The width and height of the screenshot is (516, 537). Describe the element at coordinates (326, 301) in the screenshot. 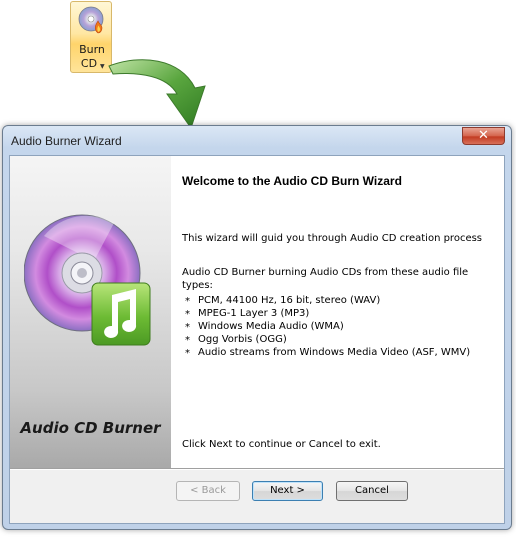

I see `list-item: PCM, 44100 Hz, 16 bit, stereo (WAV)` at that location.